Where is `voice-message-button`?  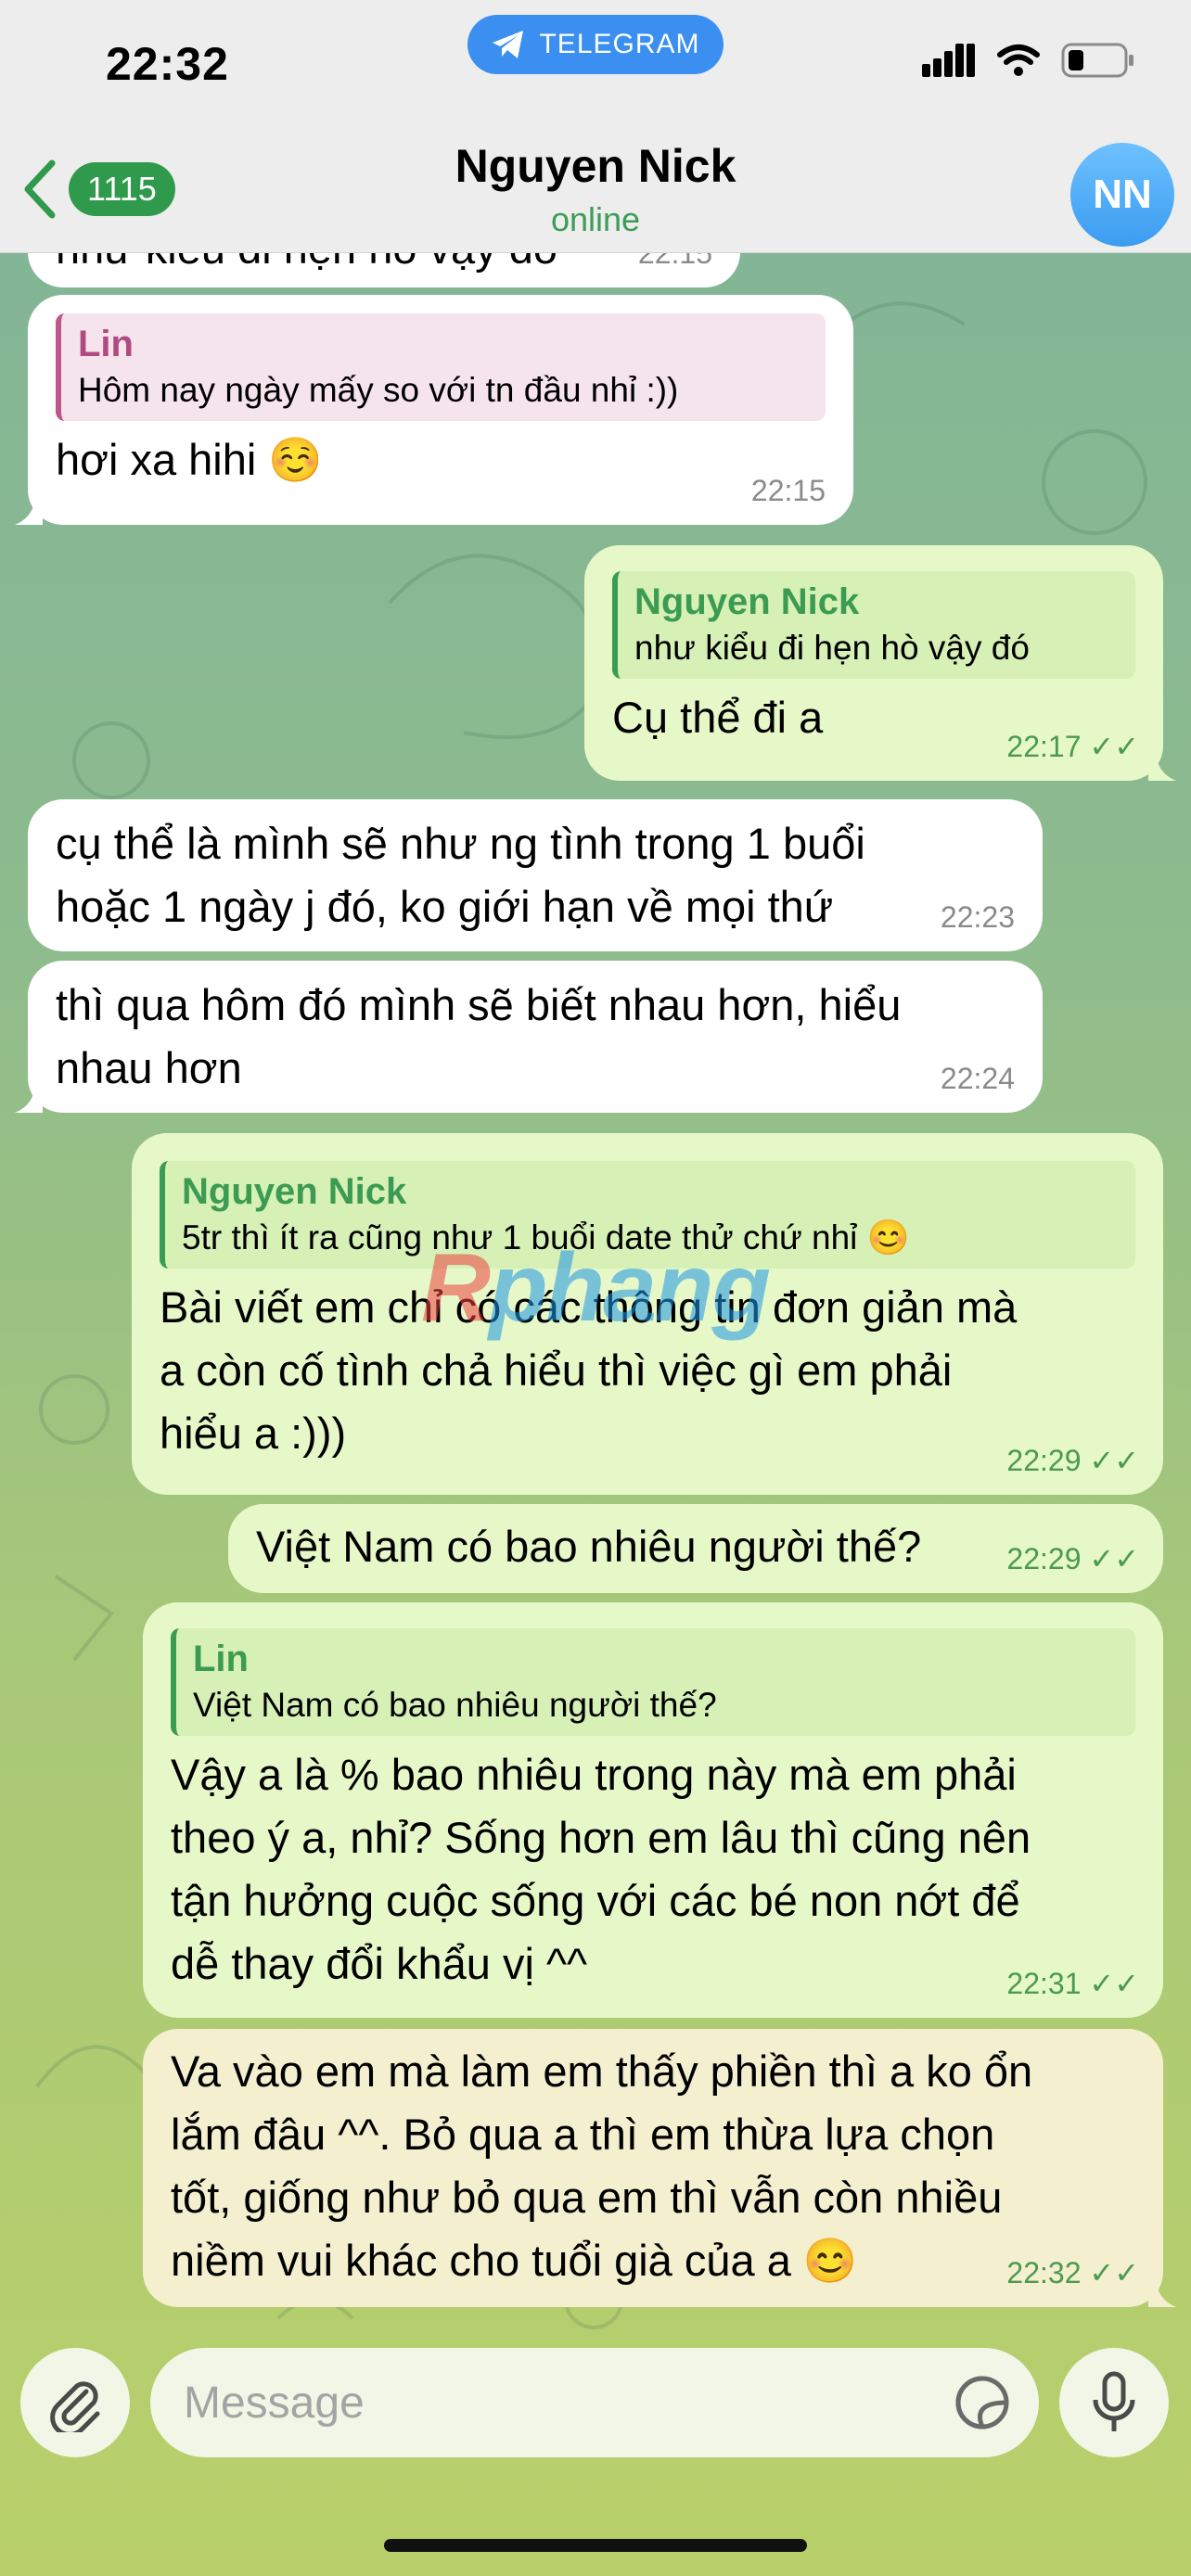 voice-message-button is located at coordinates (1114, 2402).